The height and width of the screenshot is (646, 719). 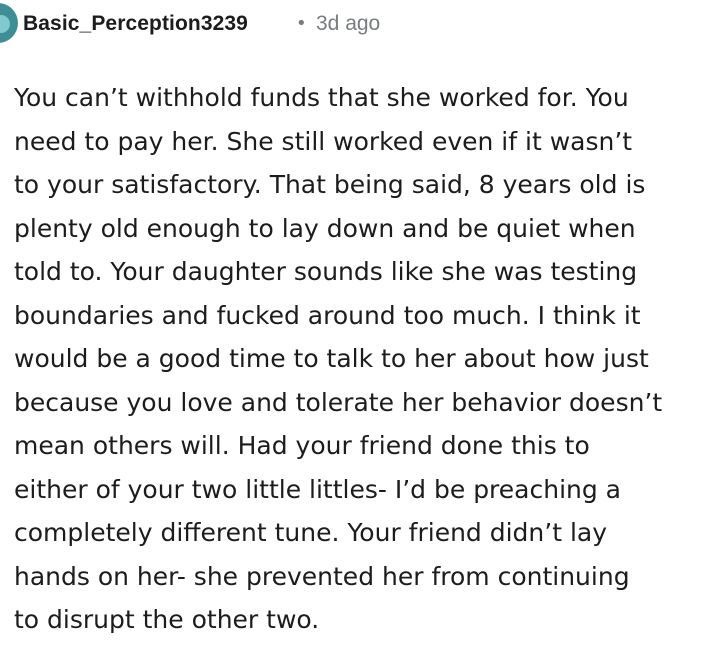 What do you see at coordinates (135, 24) in the screenshot?
I see `author-username: Basic_Perception3239` at bounding box center [135, 24].